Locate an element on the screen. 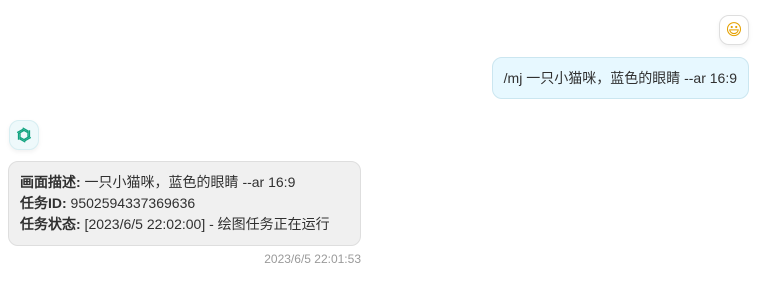  bot-avatar is located at coordinates (24, 135).